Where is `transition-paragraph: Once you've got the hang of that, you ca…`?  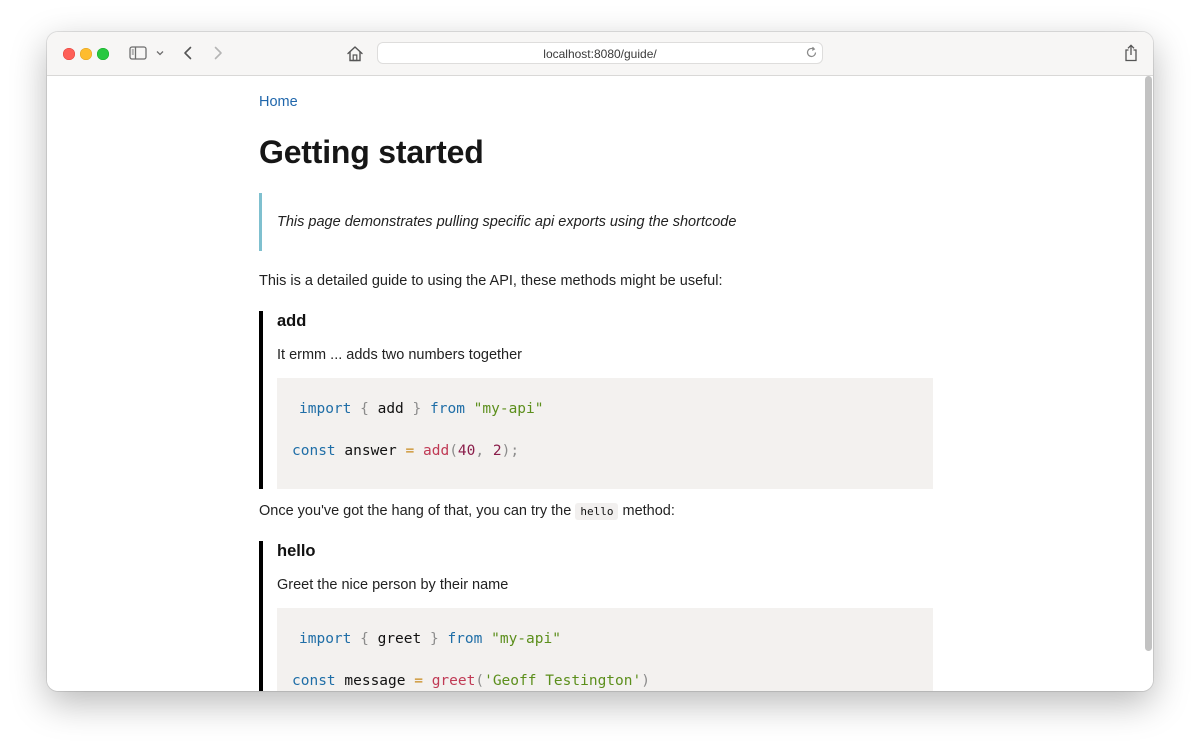
transition-paragraph: Once you've got the hang of that, you ca… is located at coordinates (467, 511).